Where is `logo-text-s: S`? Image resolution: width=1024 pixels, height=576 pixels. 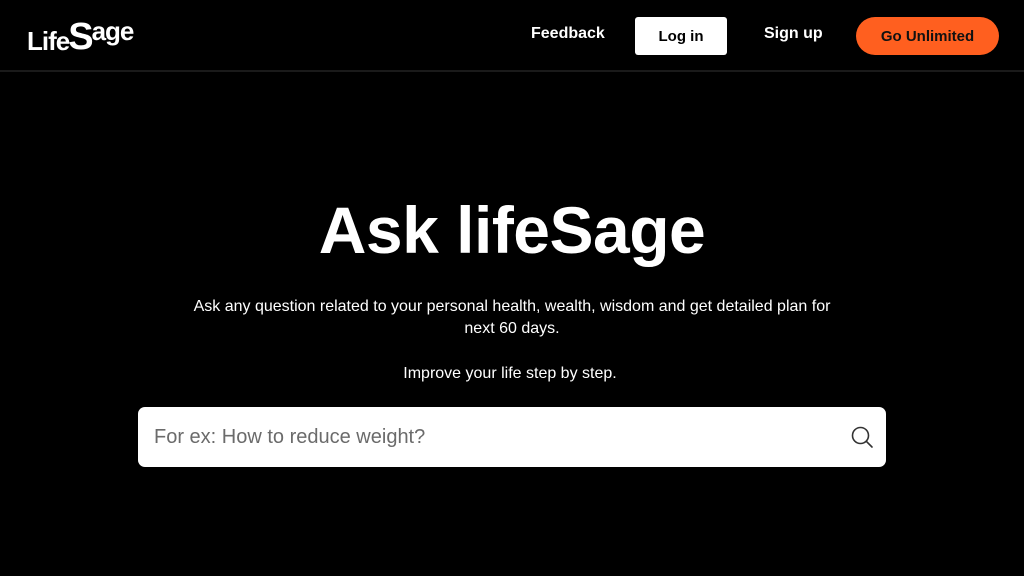
logo-text-s: S is located at coordinates (80, 37).